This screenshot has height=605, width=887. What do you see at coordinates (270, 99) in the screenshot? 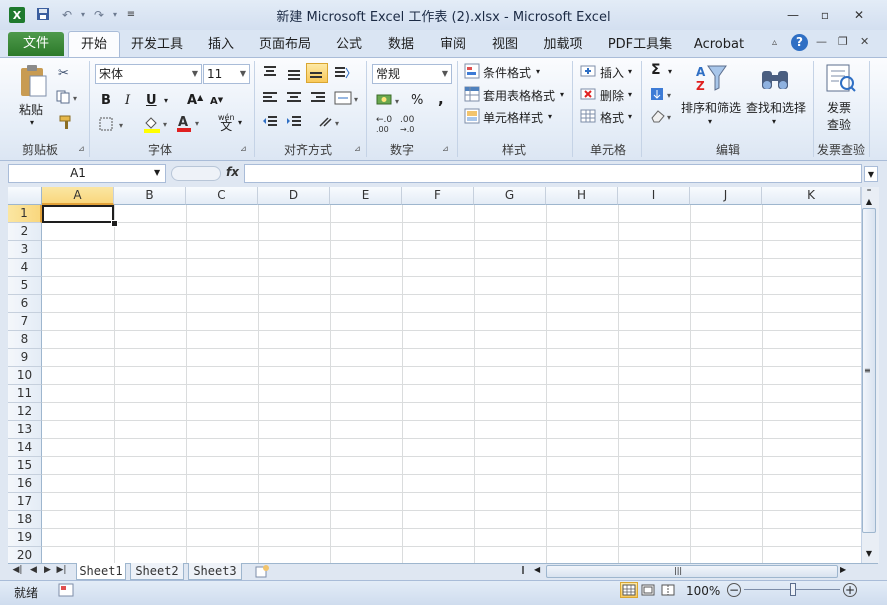
I see `align-left-icon` at bounding box center [270, 99].